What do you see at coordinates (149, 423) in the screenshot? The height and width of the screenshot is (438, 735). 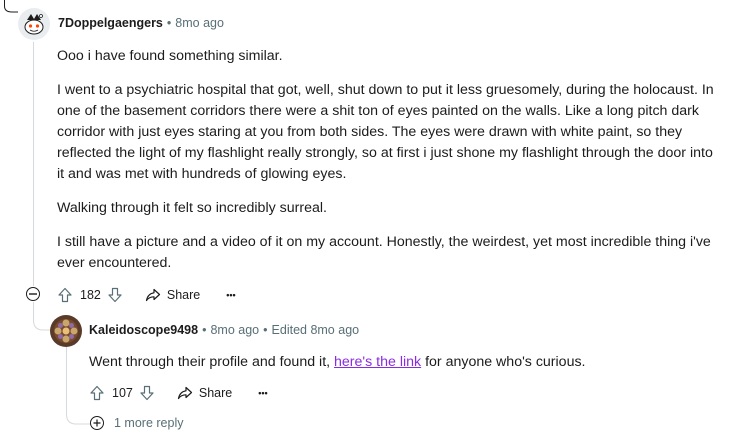 I see `more-replies-label: 1 more reply` at bounding box center [149, 423].